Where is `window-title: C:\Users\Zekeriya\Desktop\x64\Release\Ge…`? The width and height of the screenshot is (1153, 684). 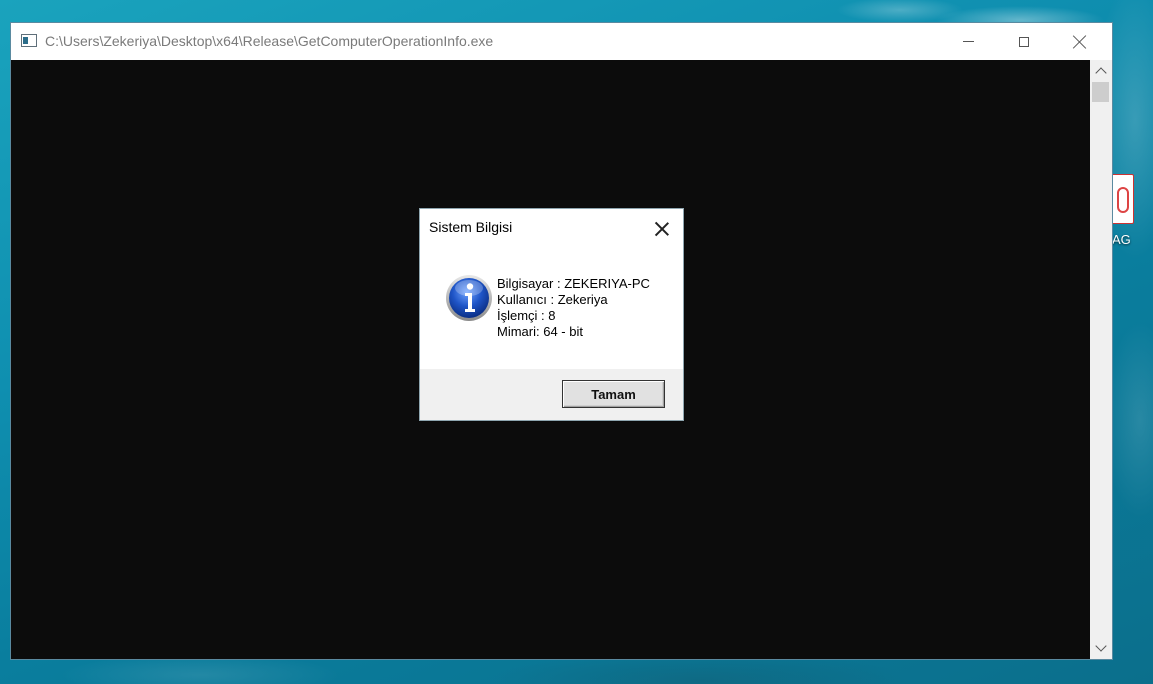
window-title: C:\Users\Zekeriya\Desktop\x64\Release\Ge… is located at coordinates (269, 41).